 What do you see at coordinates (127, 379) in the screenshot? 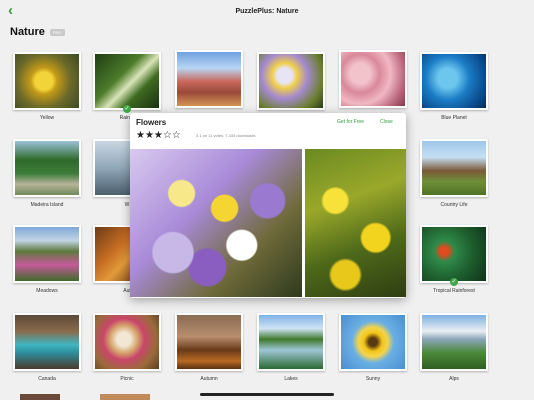
I see `tile-label: Picnic` at bounding box center [127, 379].